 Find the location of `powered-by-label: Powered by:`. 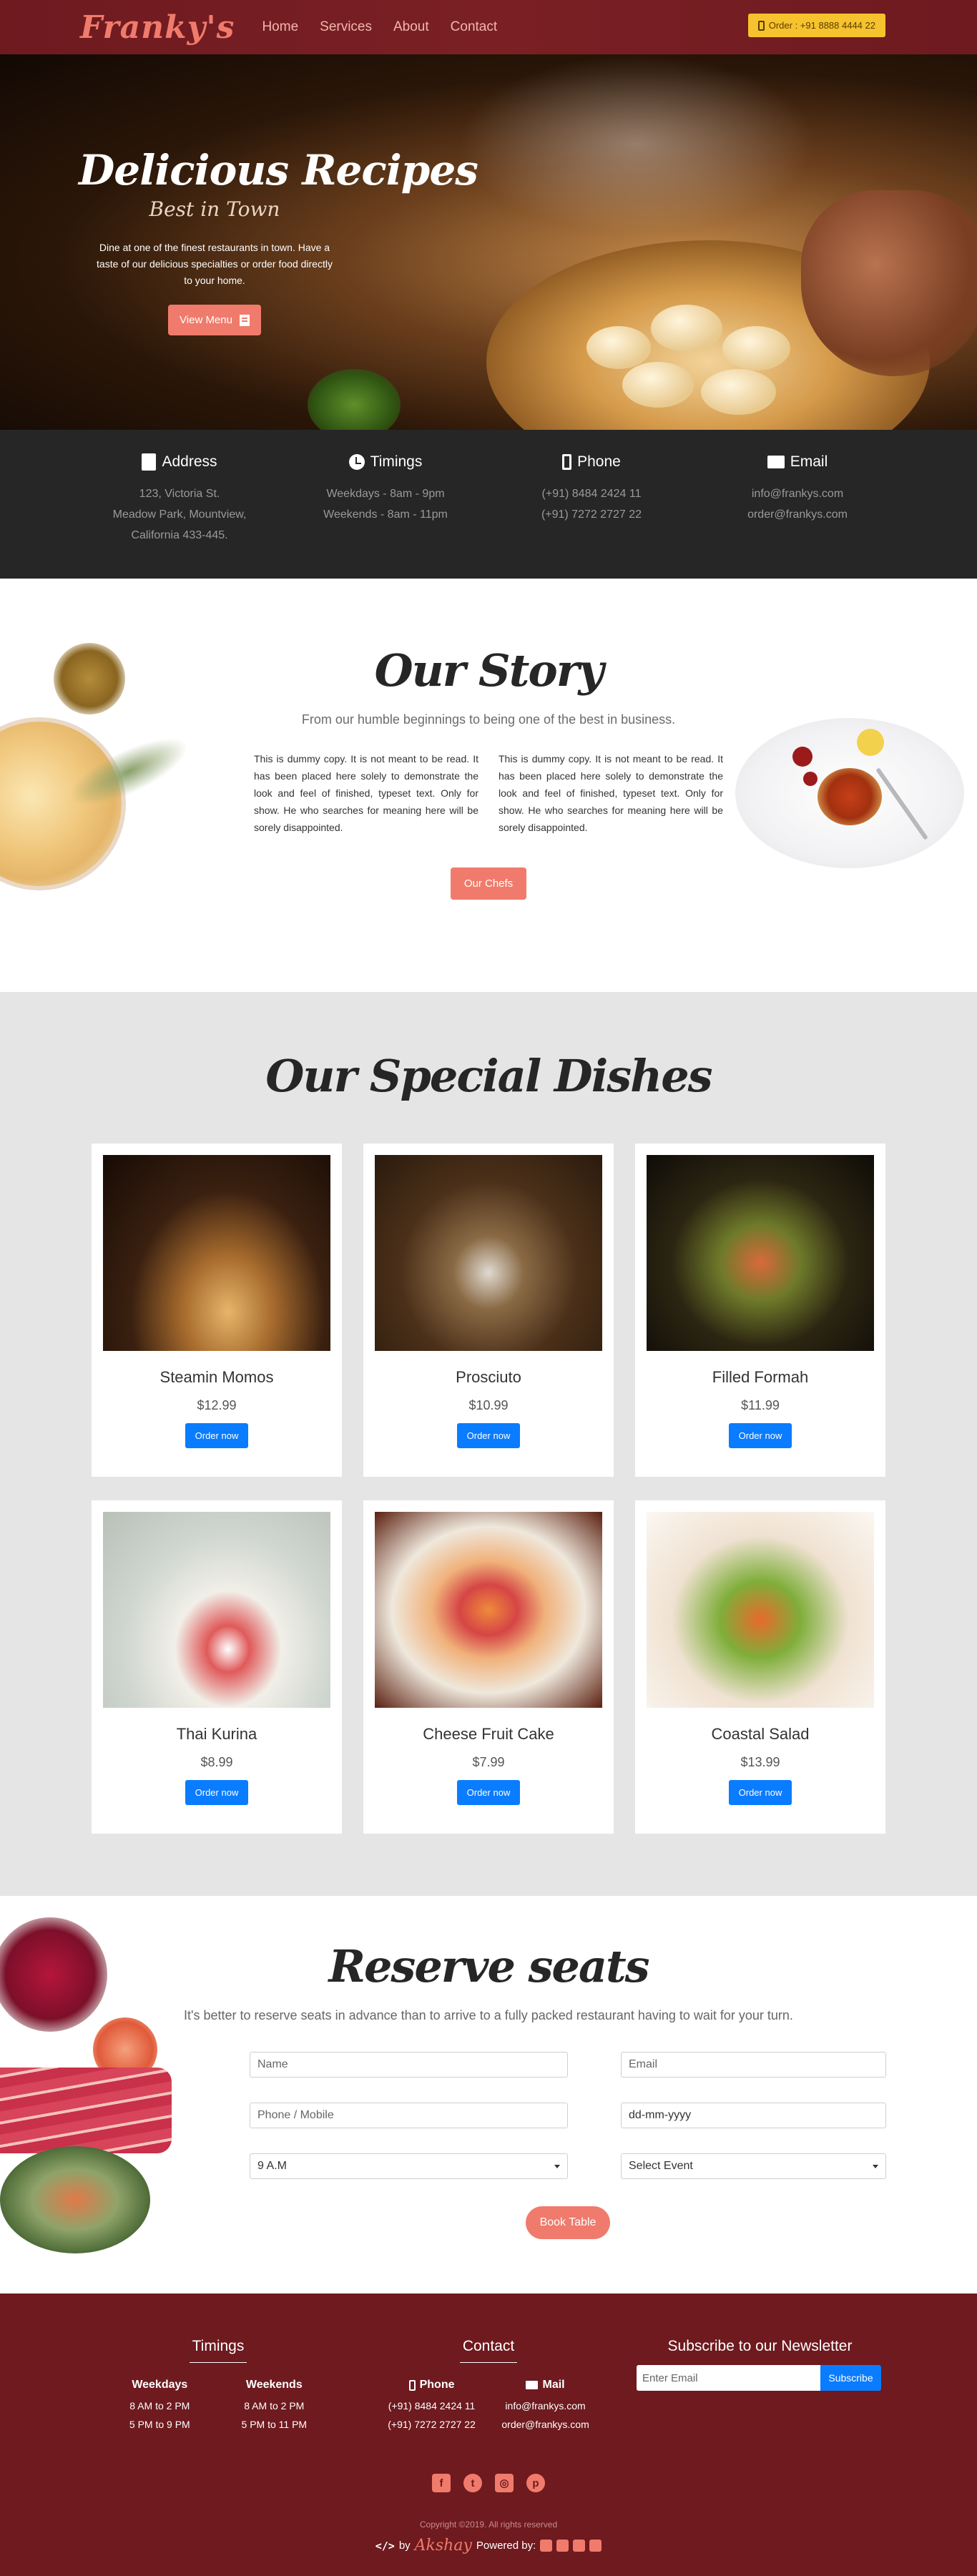

powered-by-label: Powered by: is located at coordinates (506, 2546).